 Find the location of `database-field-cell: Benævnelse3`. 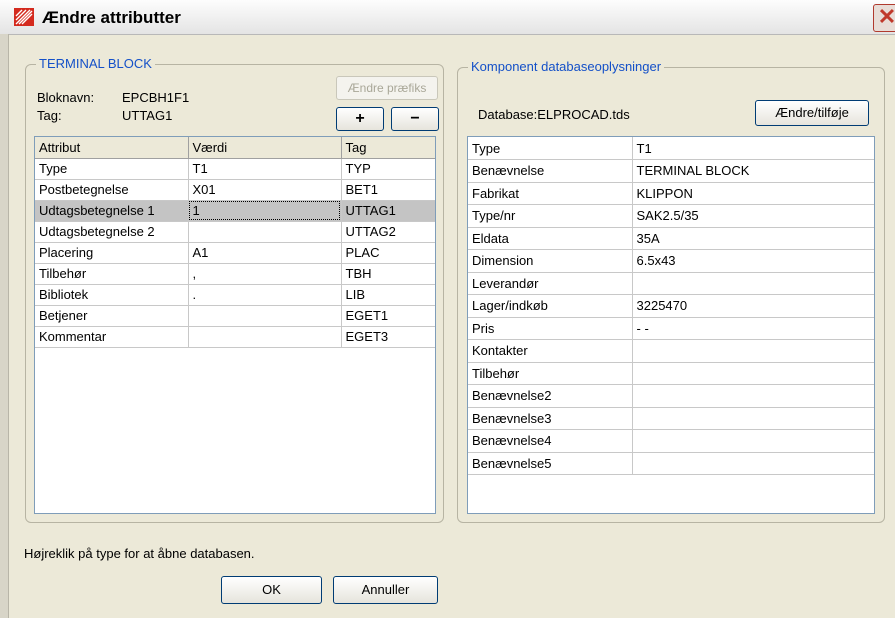

database-field-cell: Benævnelse3 is located at coordinates (550, 418).